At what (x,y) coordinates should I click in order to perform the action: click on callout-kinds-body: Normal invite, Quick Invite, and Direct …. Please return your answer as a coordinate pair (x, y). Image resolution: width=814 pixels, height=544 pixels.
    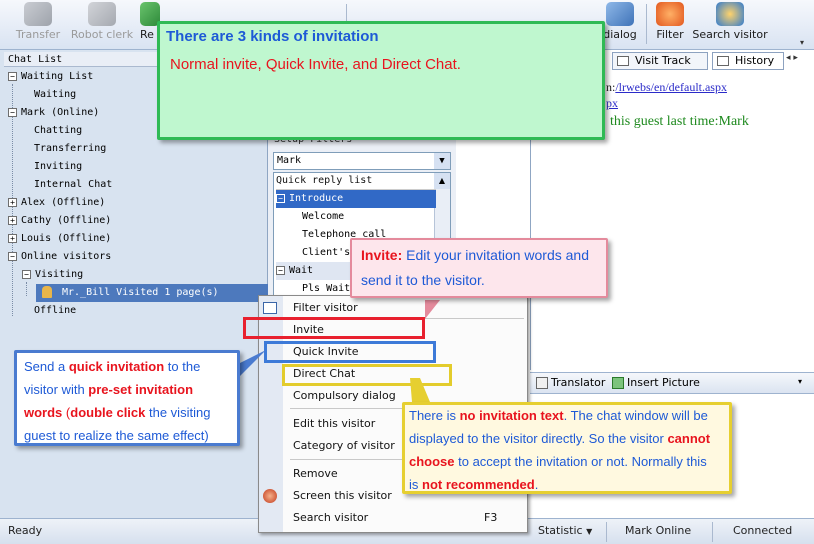
    Looking at the image, I should click on (315, 64).